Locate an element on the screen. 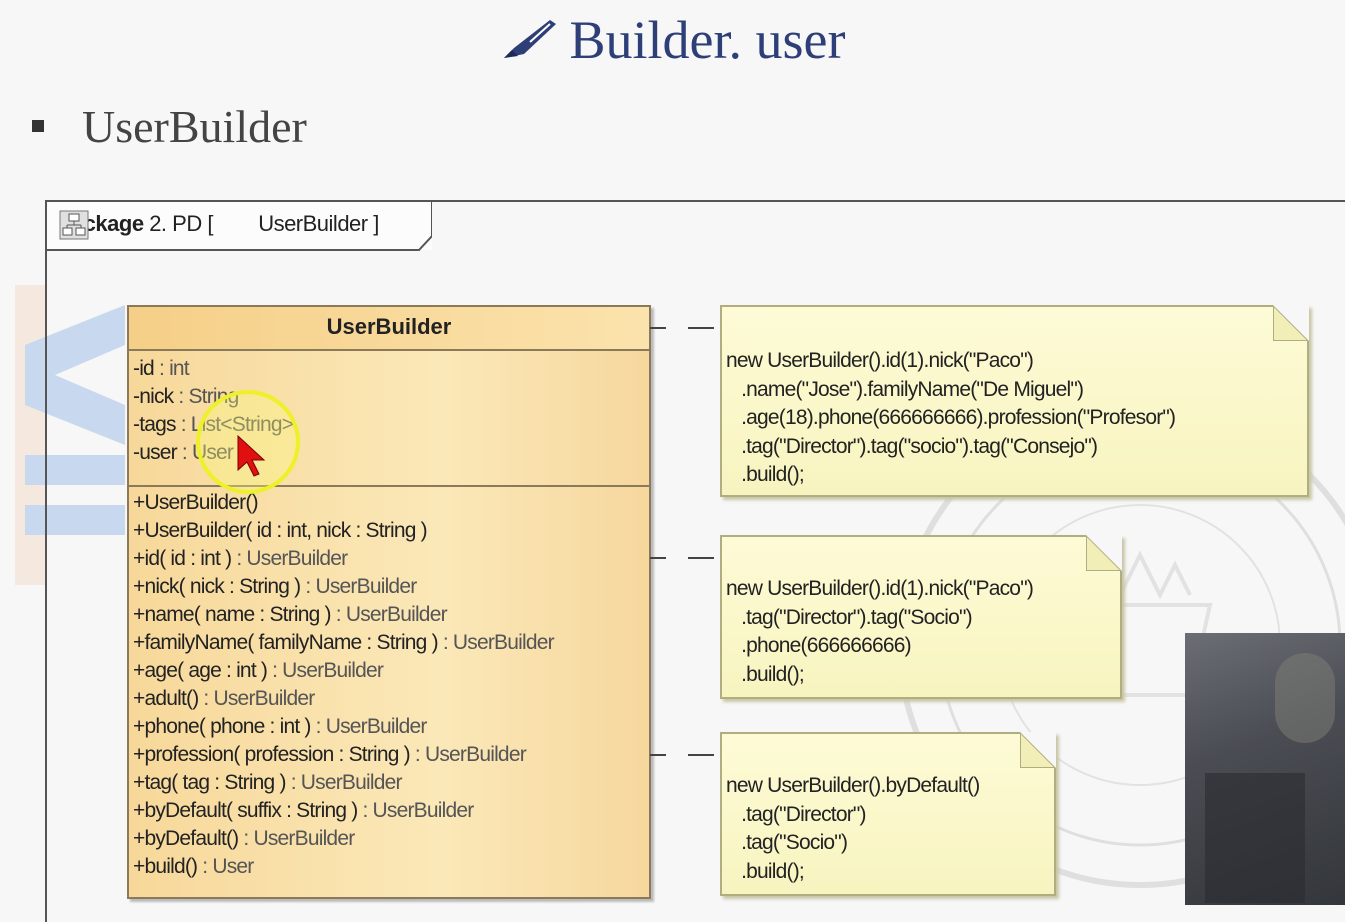  note-line: .tag("Director").tag("Socio") is located at coordinates (849, 617).